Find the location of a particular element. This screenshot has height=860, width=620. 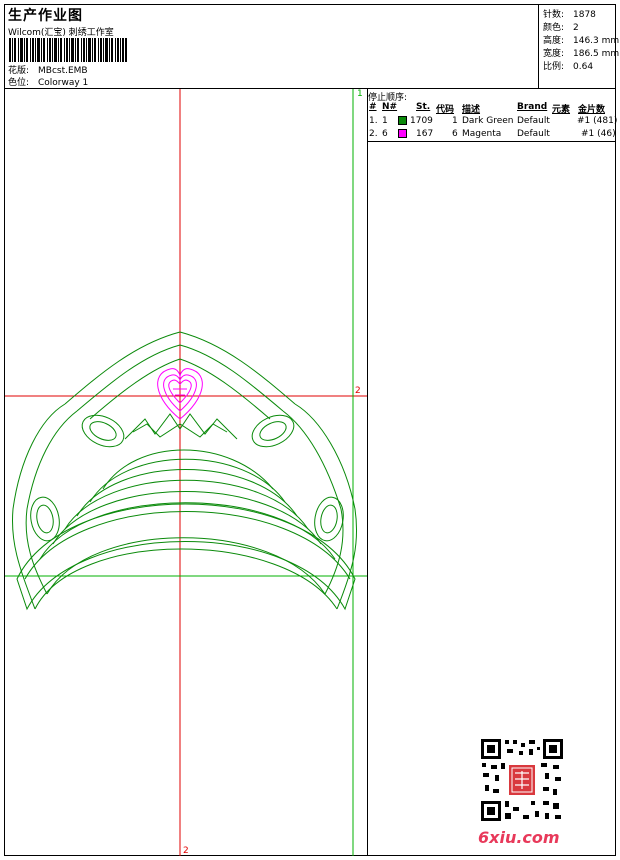

stat-scale: 比例: 0.64 is located at coordinates (568, 67).